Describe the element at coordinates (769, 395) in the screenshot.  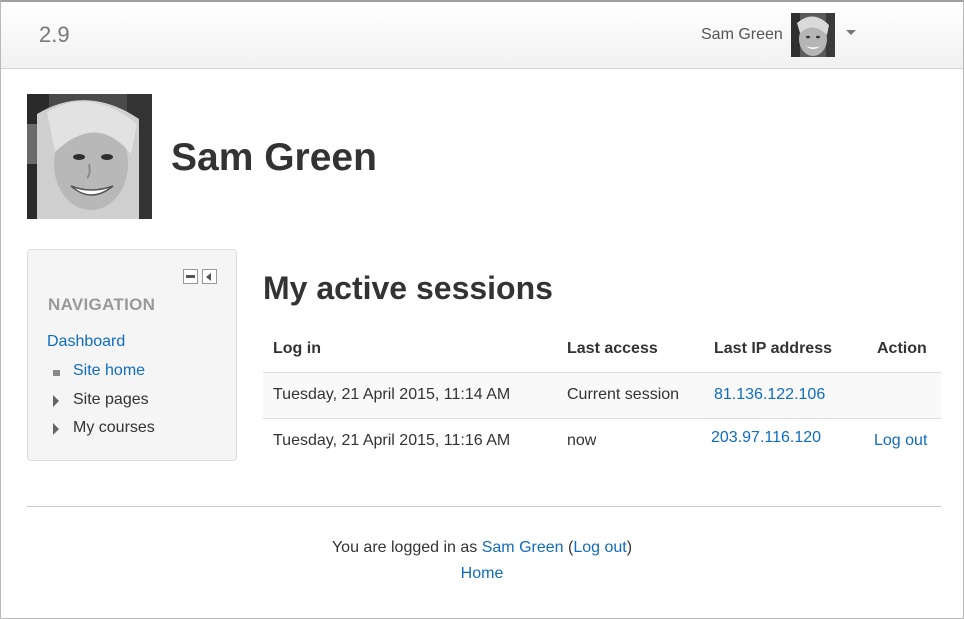
I see `row-ip-link: 81.136.122.106` at that location.